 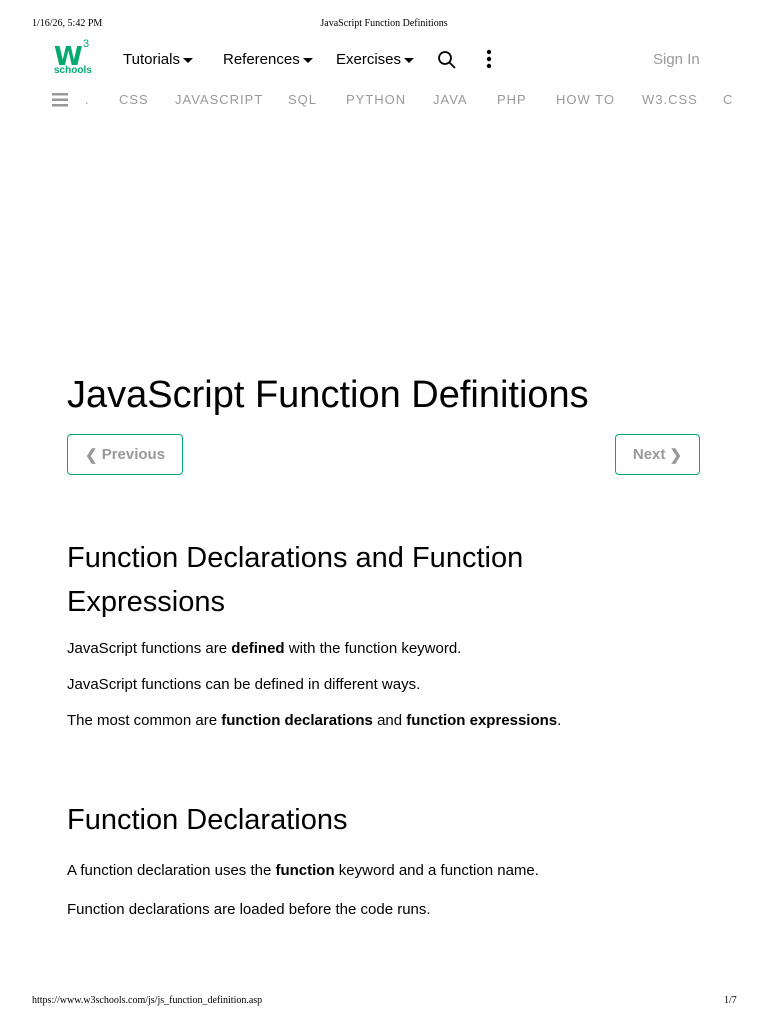 I want to click on topic-howto: HOW TO, so click(x=585, y=99).